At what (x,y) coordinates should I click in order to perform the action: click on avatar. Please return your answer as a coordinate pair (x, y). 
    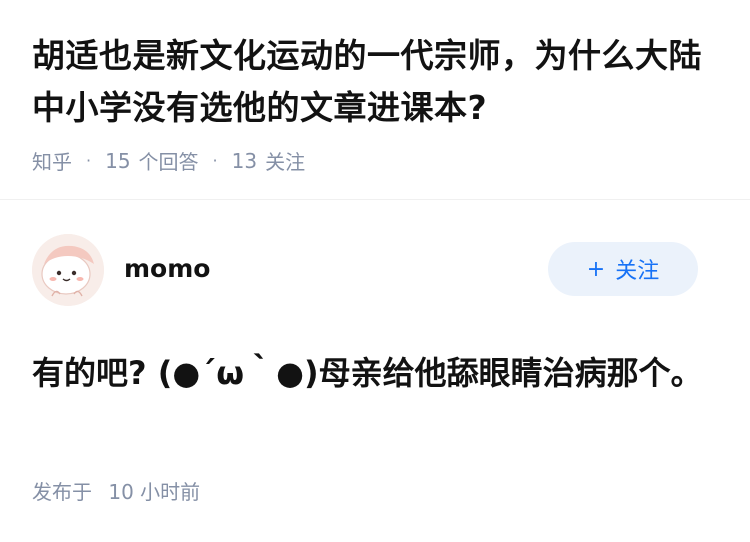
    Looking at the image, I should click on (68, 270).